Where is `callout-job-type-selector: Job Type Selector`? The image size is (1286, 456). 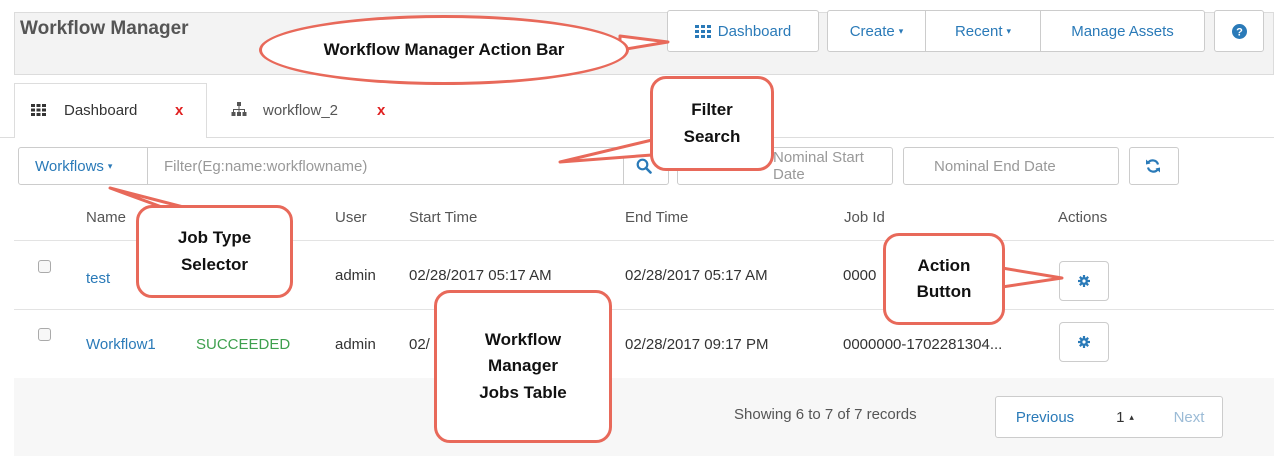 callout-job-type-selector: Job Type Selector is located at coordinates (214, 251).